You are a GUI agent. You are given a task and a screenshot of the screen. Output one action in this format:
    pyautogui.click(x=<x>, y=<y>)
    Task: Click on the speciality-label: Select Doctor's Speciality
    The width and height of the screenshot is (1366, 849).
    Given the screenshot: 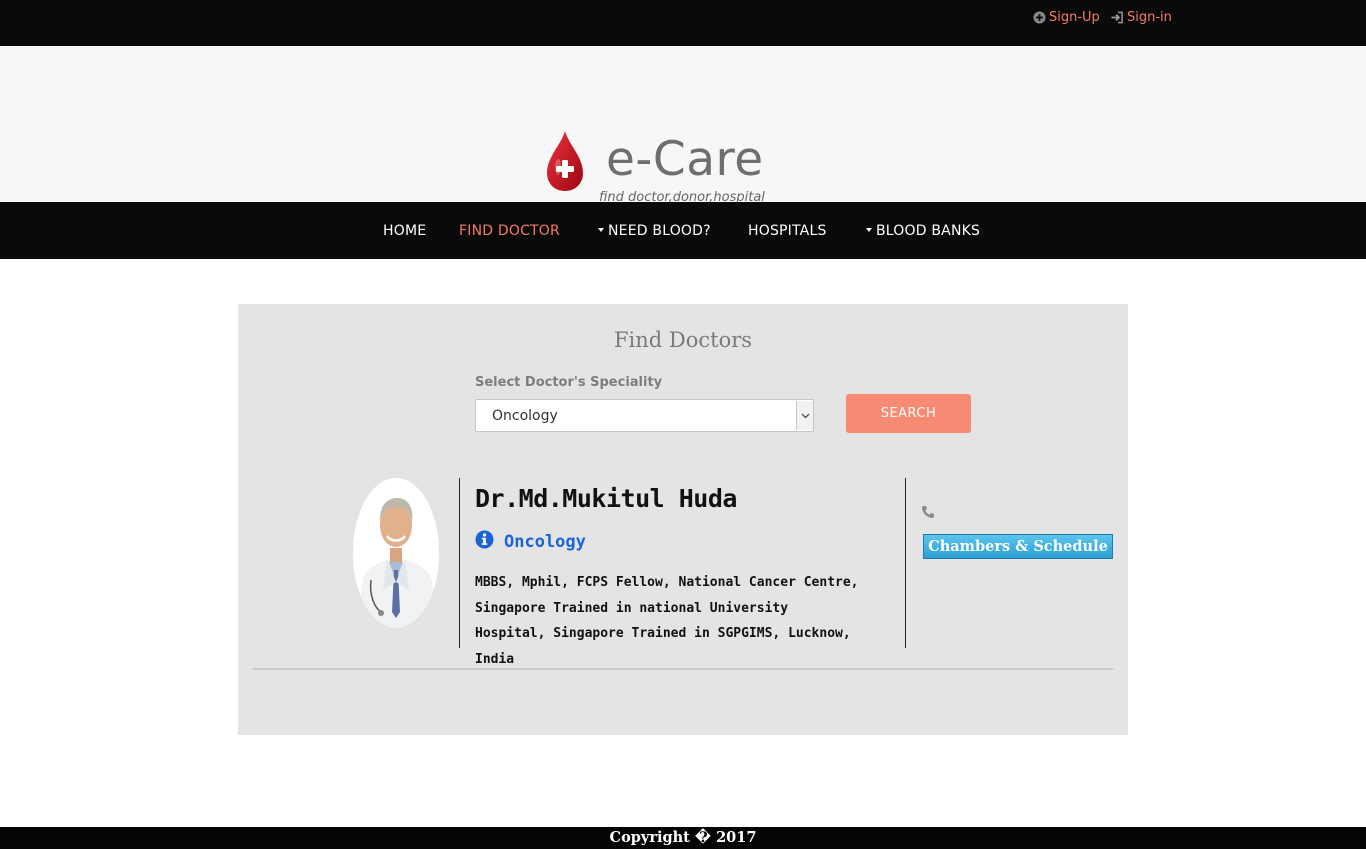 What is the action you would take?
    pyautogui.click(x=569, y=382)
    